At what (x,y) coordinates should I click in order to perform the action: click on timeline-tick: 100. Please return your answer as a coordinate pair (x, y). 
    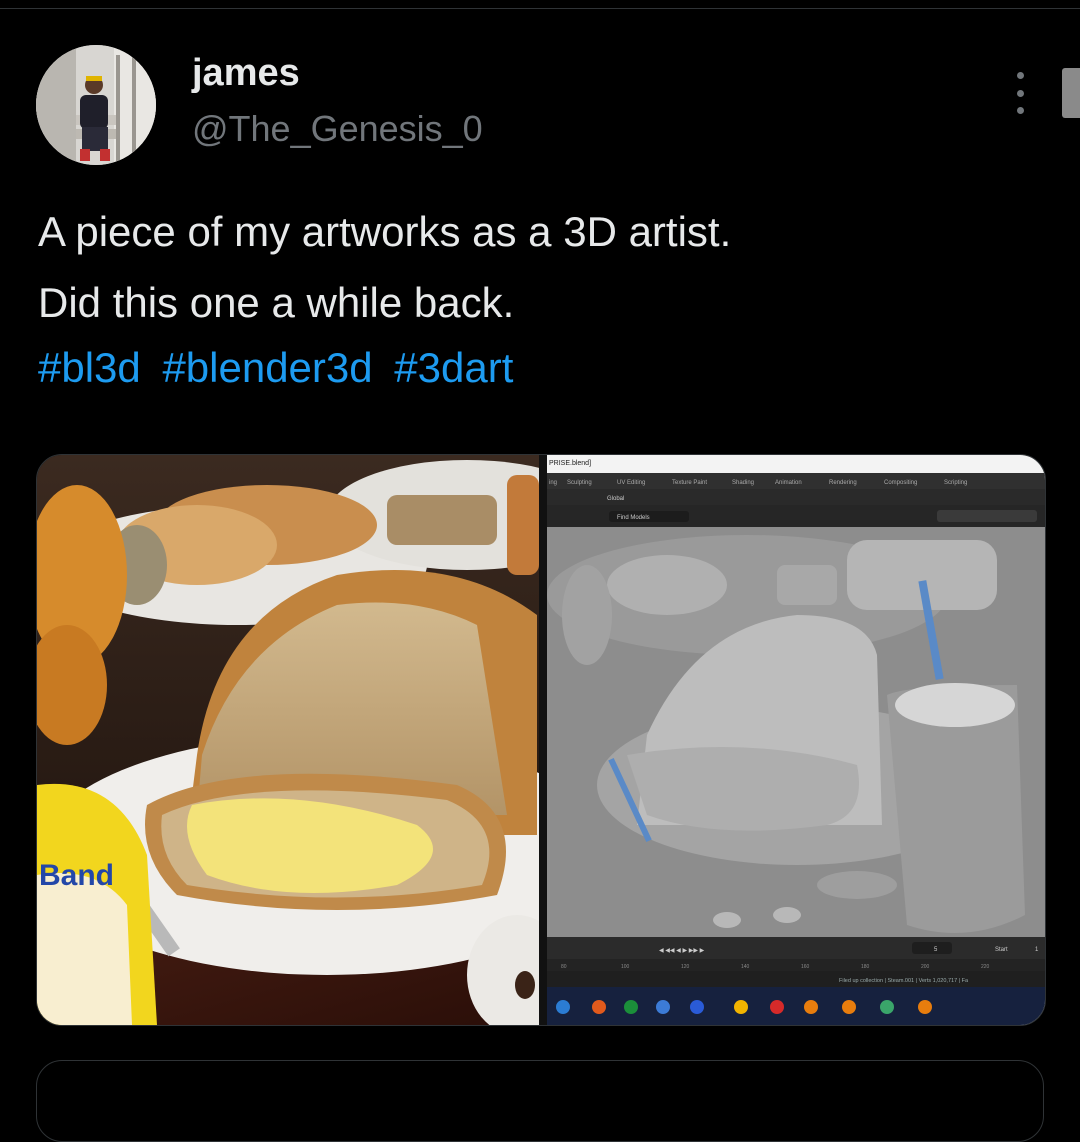
    Looking at the image, I should click on (625, 967).